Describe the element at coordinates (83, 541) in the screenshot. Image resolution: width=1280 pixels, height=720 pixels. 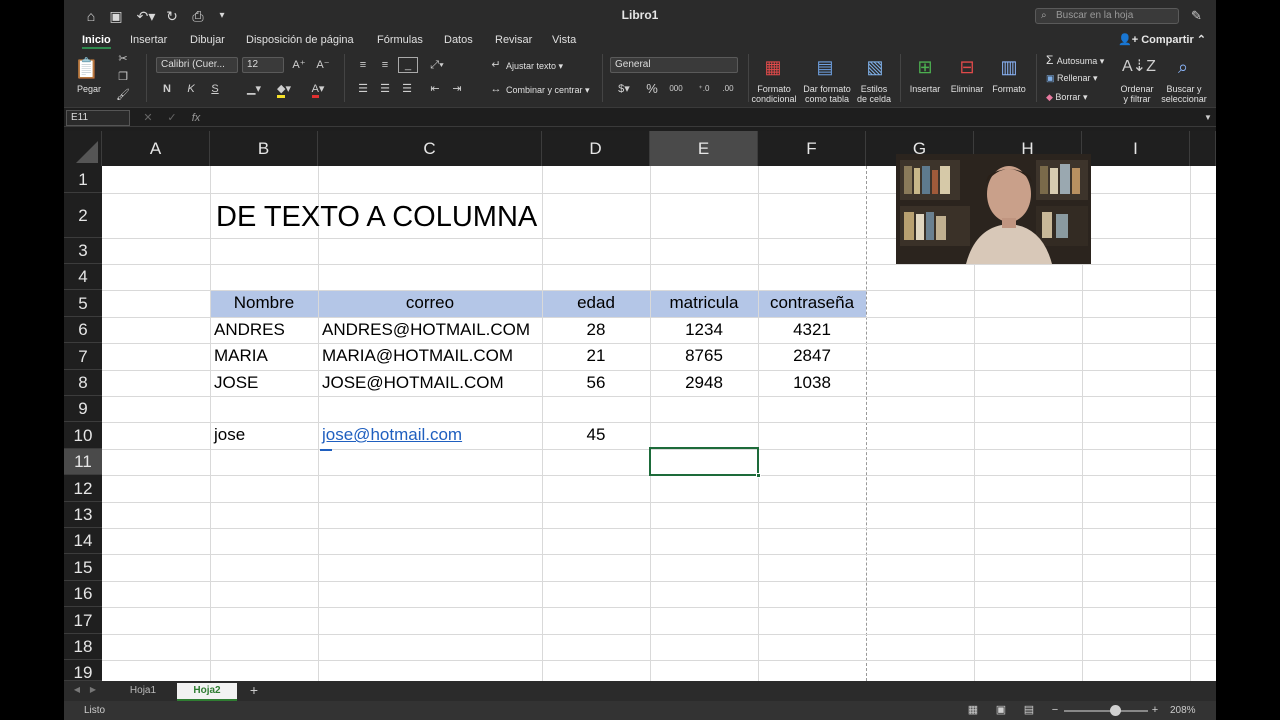
I see `row-header-14: 14` at that location.